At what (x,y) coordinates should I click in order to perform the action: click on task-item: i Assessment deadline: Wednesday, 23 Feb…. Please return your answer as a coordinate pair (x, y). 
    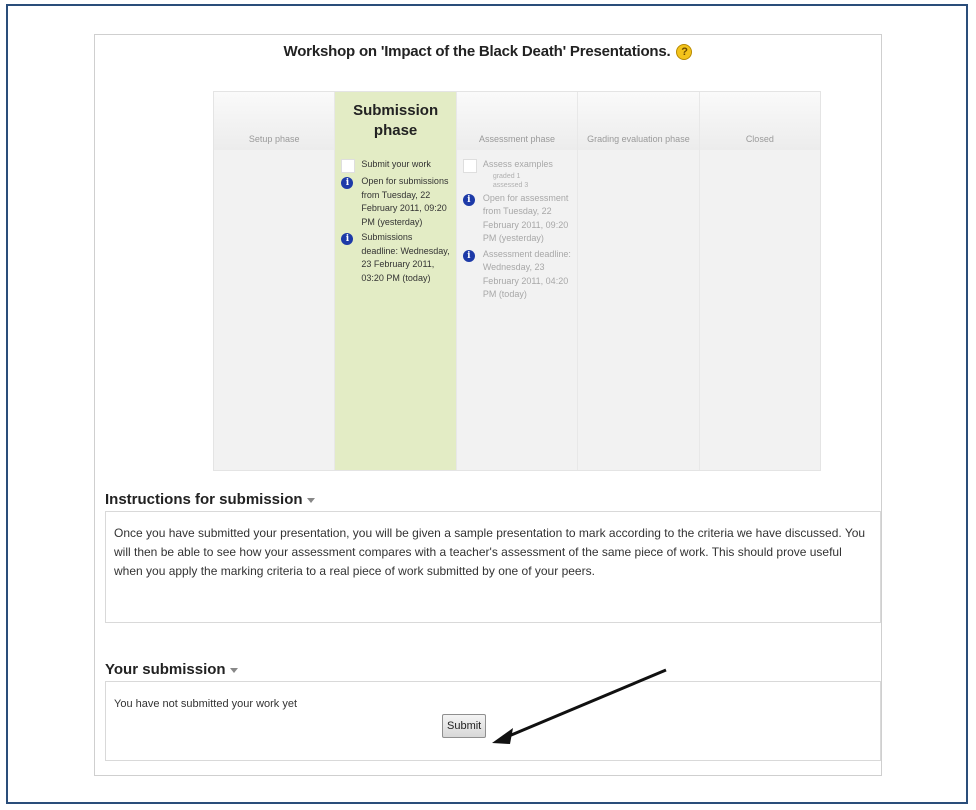
    Looking at the image, I should click on (516, 275).